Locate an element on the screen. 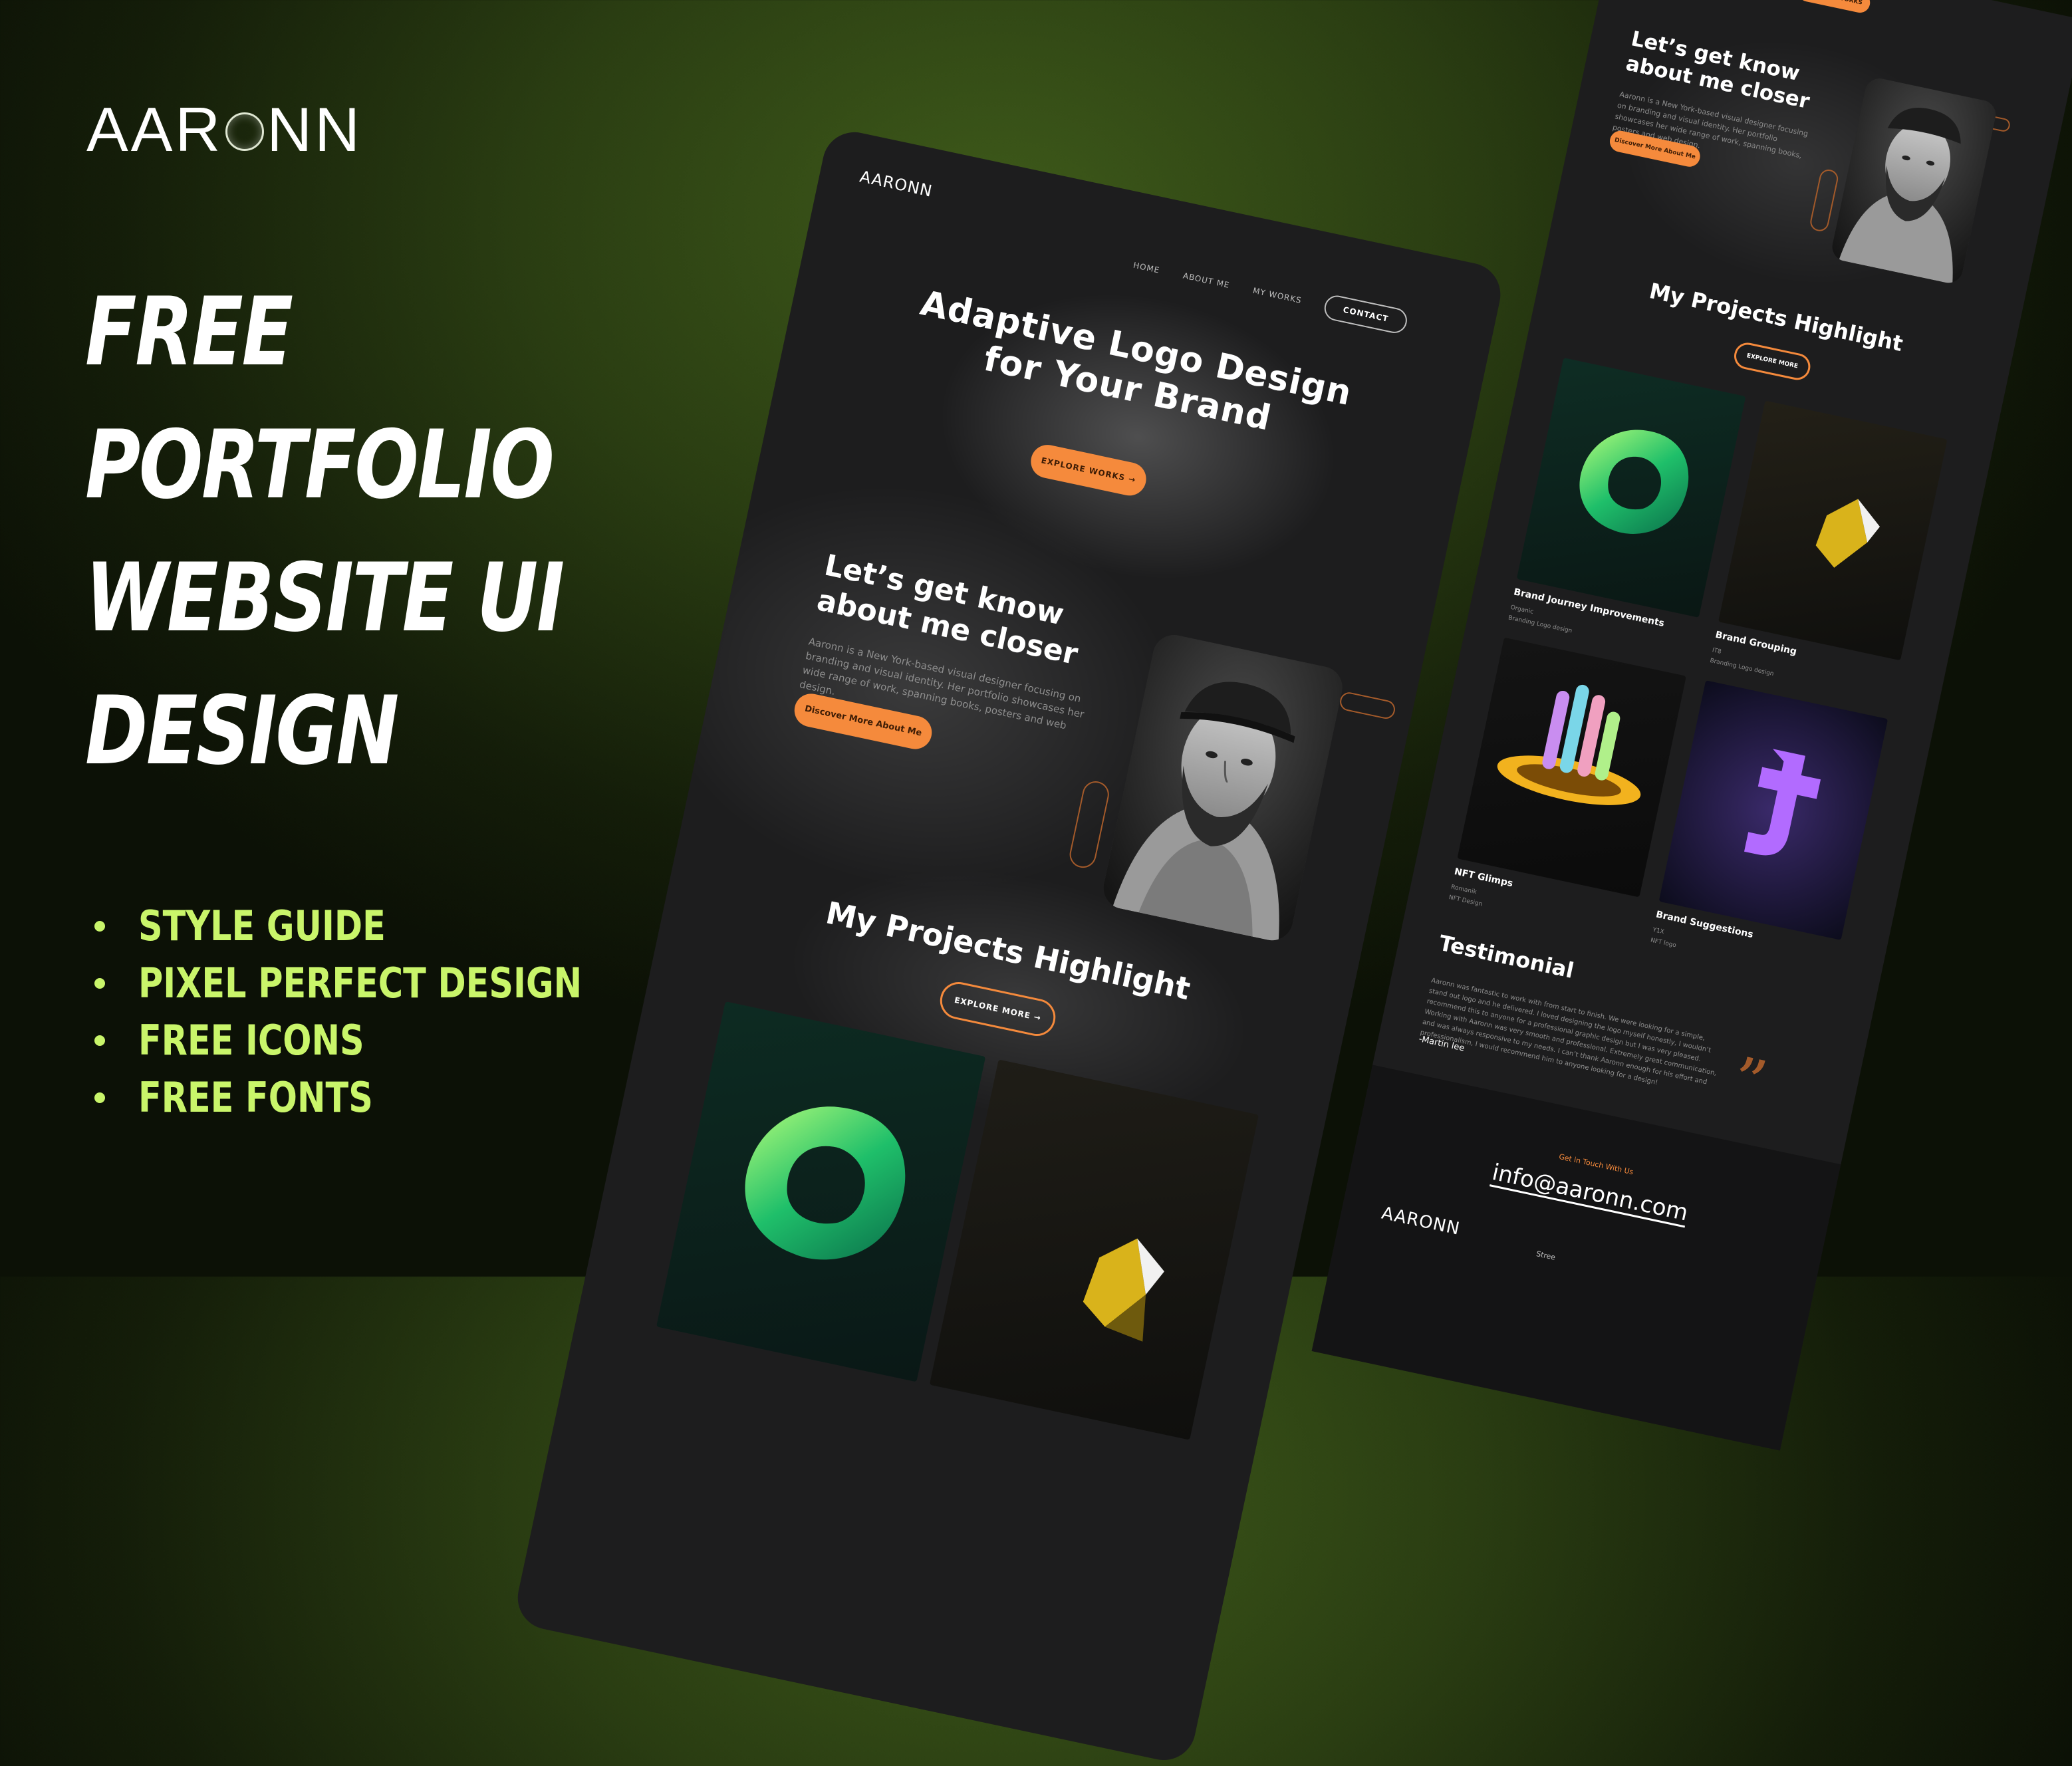 This screenshot has width=2072, height=1766. promo-headline: FREE PORTFOLIO WEBSITE UI DESIGN is located at coordinates (383, 532).